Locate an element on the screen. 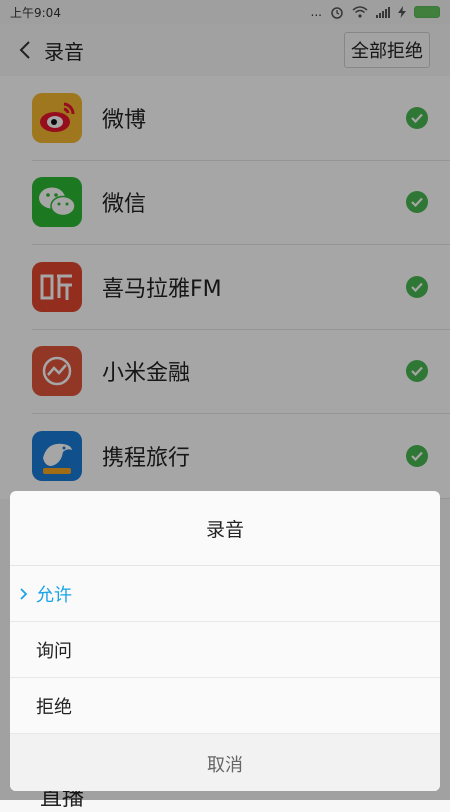 Image resolution: width=450 pixels, height=812 pixels. option-deny: 拒绝 is located at coordinates (225, 706).